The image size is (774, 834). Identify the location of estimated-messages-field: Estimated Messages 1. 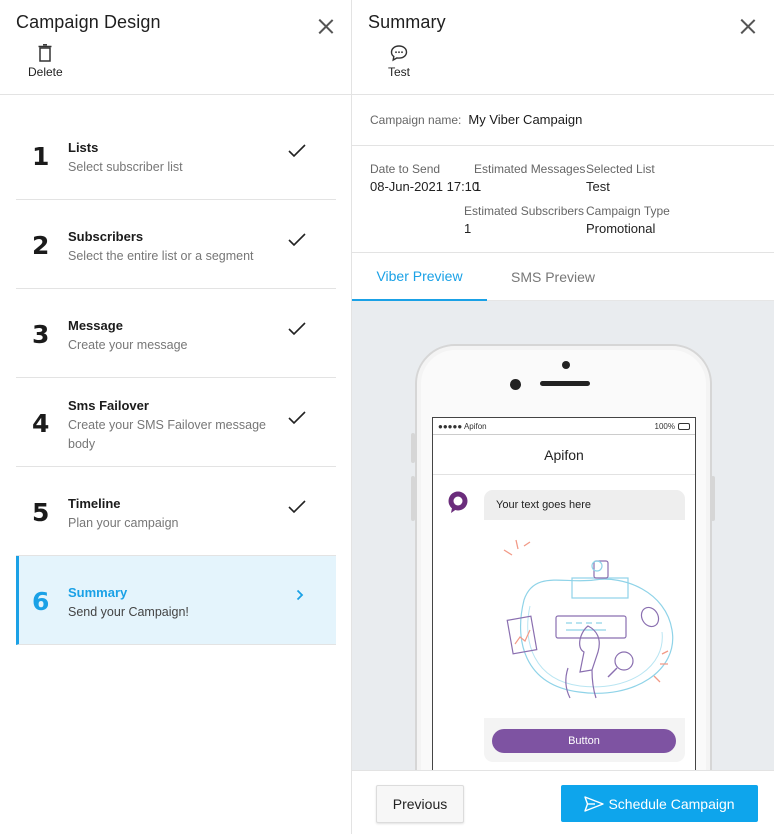
(529, 178).